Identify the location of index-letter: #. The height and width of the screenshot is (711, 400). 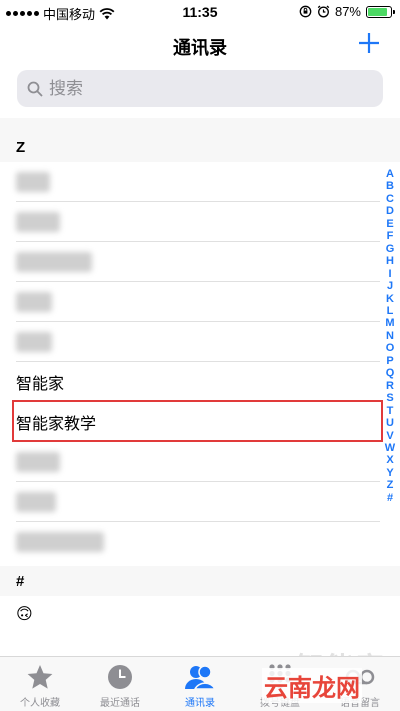
(390, 498).